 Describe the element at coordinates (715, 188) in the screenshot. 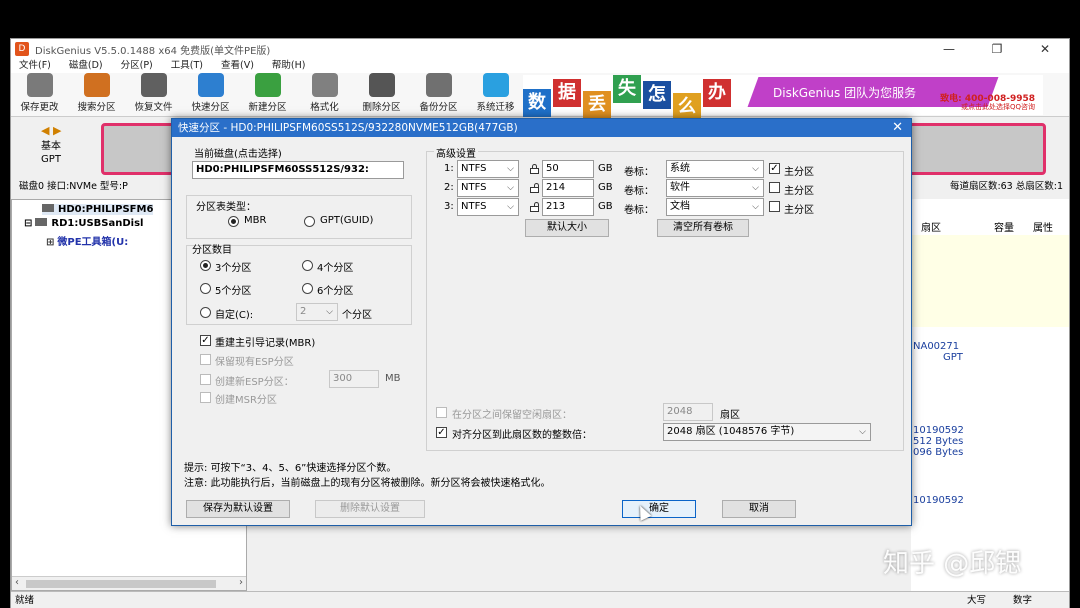

I see `volume-label-select: 软件 ⌵` at that location.